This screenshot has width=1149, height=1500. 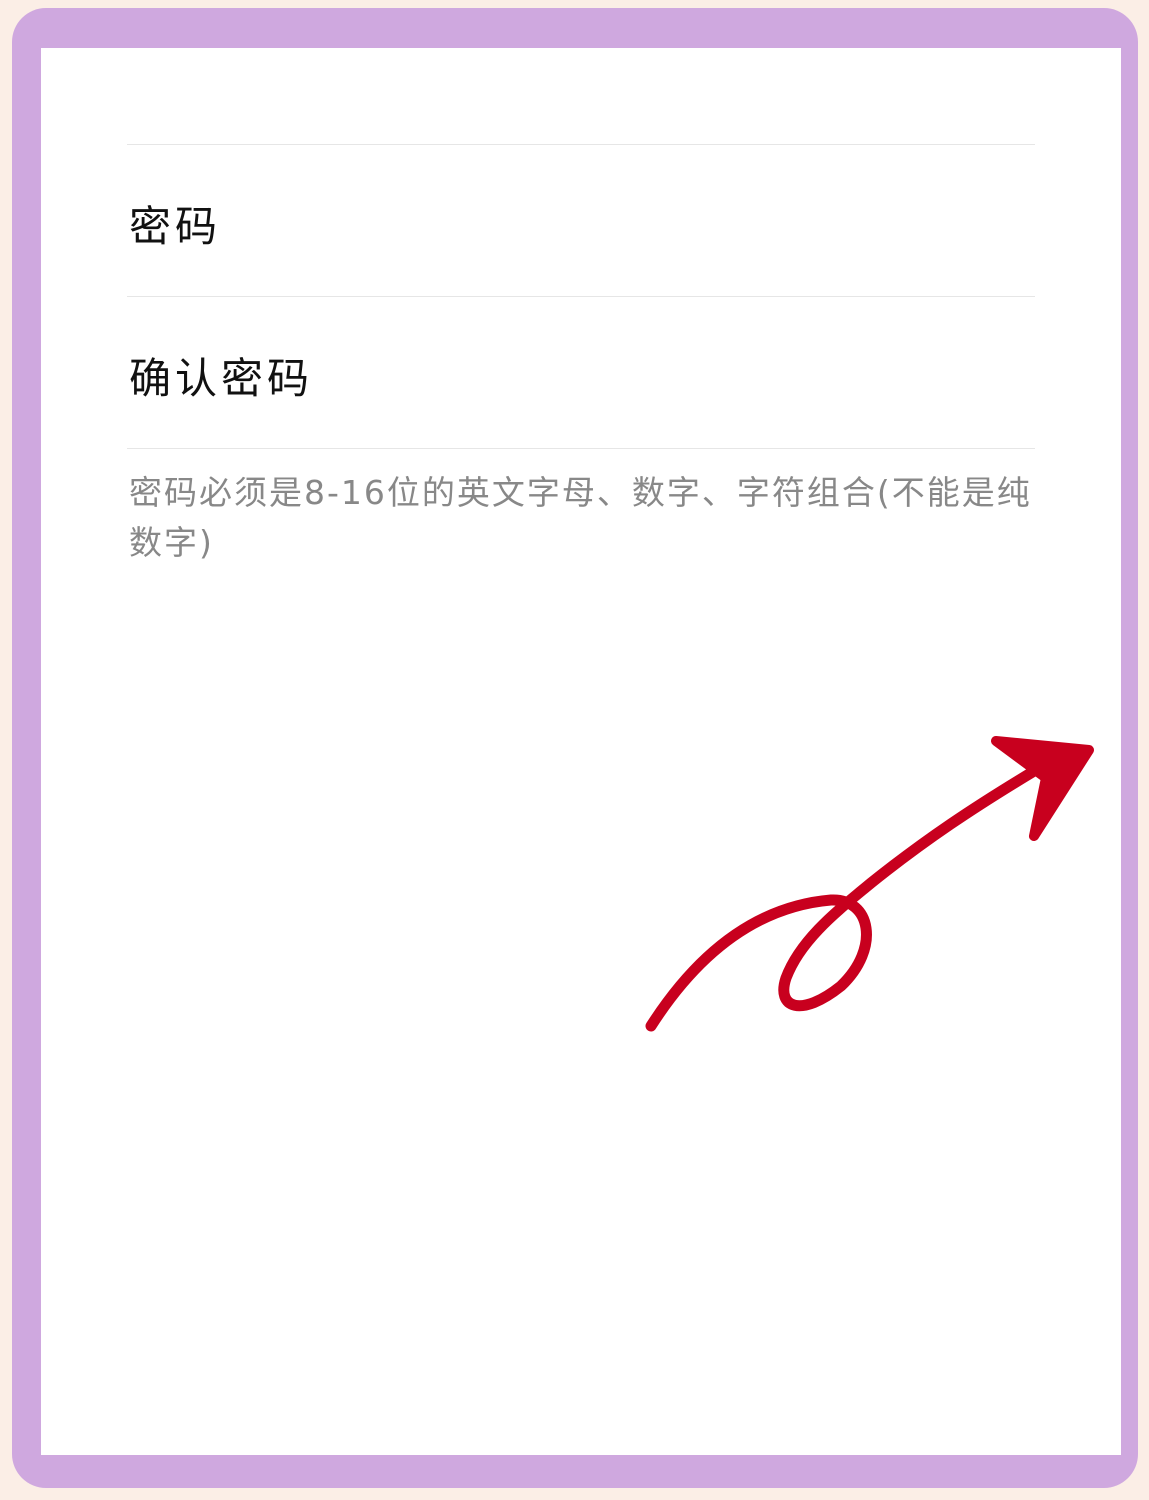 What do you see at coordinates (175, 223) in the screenshot?
I see `password-field: 密码` at bounding box center [175, 223].